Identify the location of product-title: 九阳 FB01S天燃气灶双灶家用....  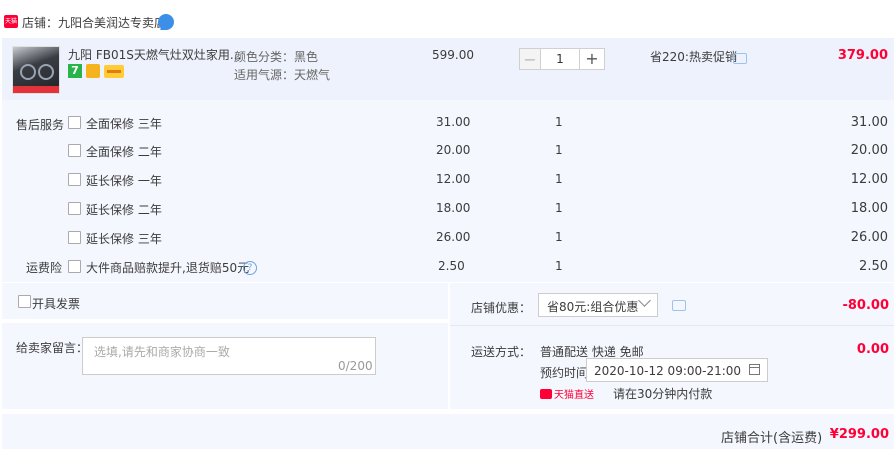
(154, 54).